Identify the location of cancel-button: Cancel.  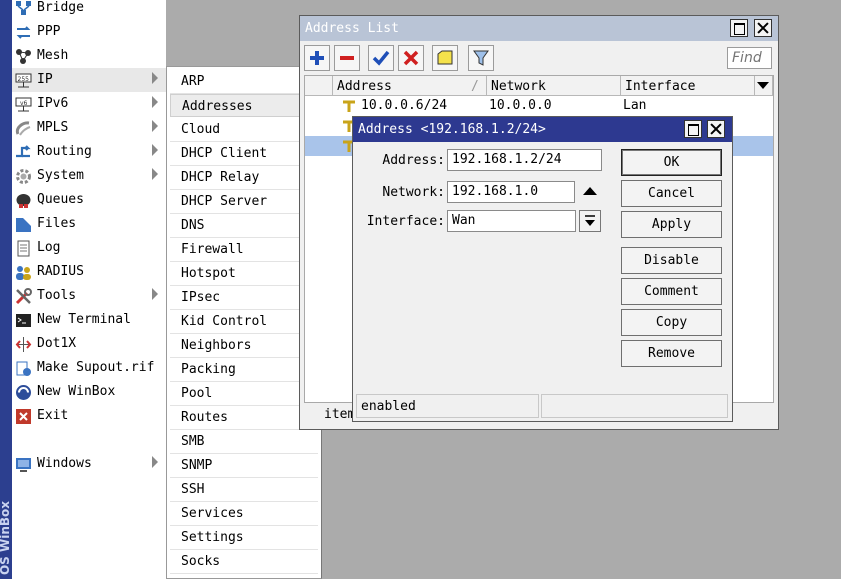
(671, 193).